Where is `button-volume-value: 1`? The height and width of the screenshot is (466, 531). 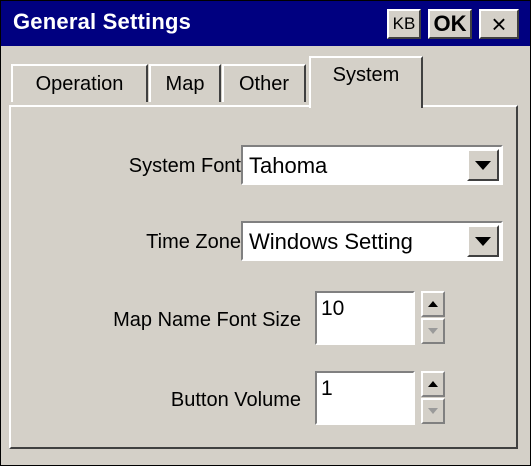 button-volume-value: 1 is located at coordinates (327, 388).